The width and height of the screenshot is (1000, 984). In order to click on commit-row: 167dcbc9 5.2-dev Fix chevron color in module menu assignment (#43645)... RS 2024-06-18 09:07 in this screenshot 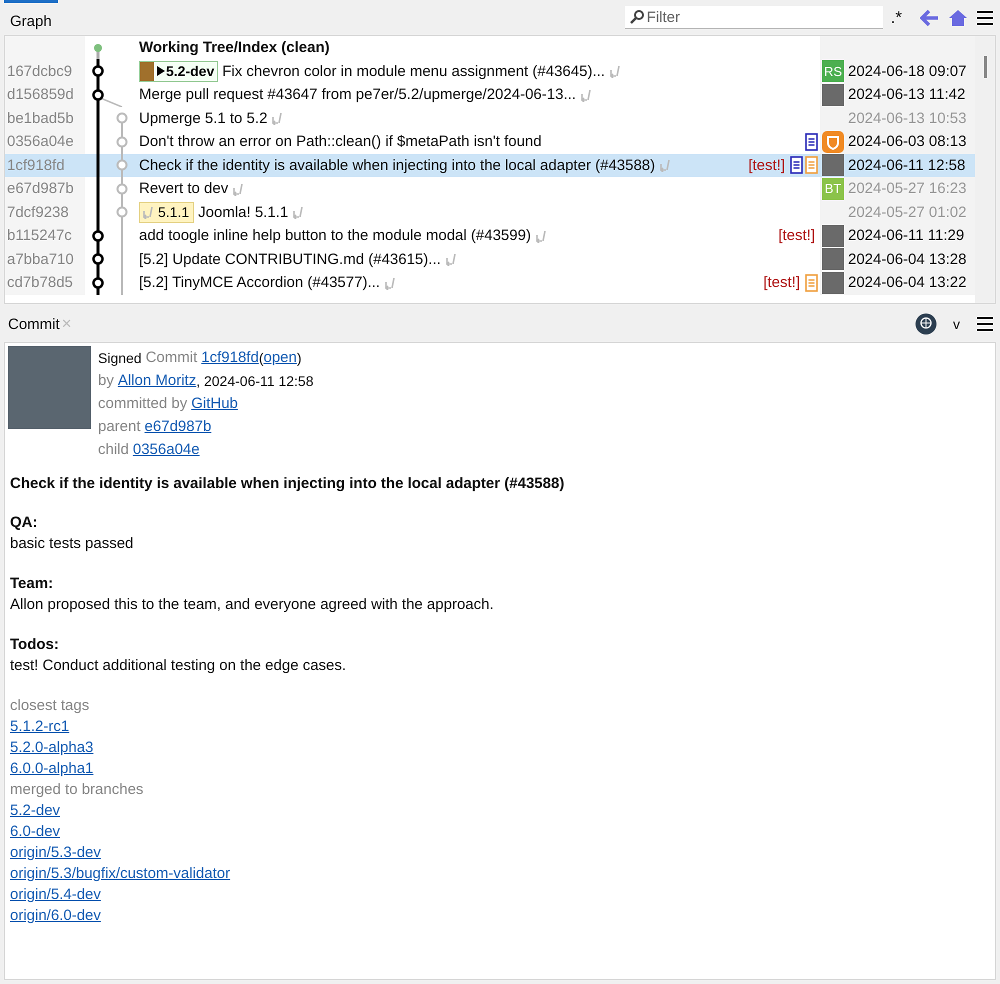, I will do `click(490, 71)`.